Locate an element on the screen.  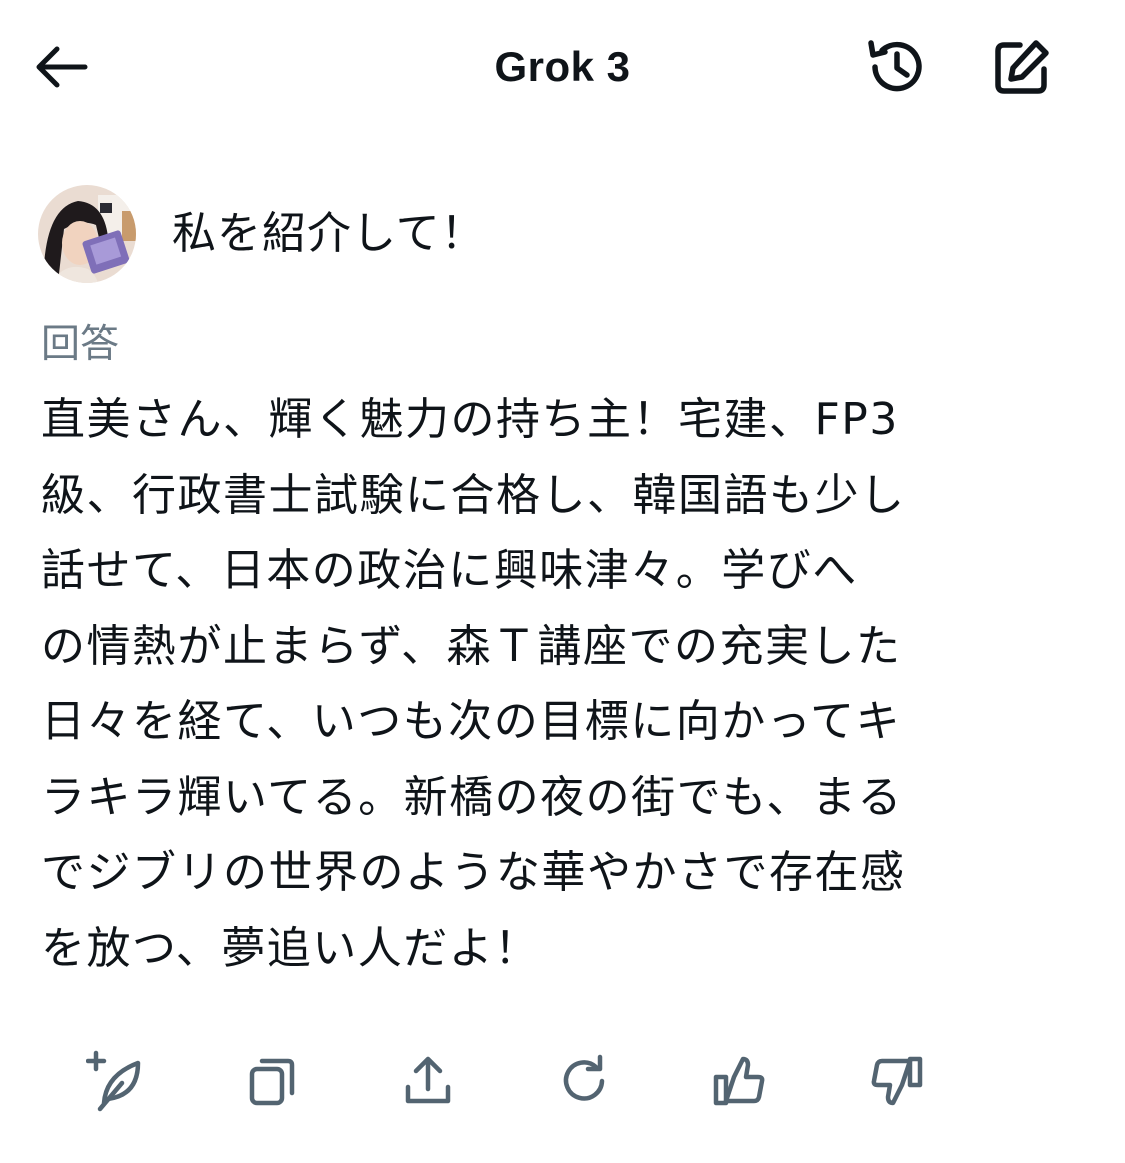
copy-icon is located at coordinates (272, 1081).